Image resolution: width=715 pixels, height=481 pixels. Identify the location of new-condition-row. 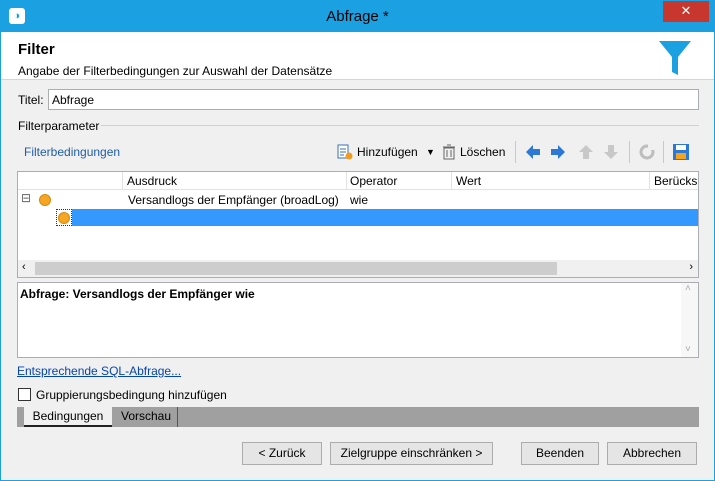
(377, 217).